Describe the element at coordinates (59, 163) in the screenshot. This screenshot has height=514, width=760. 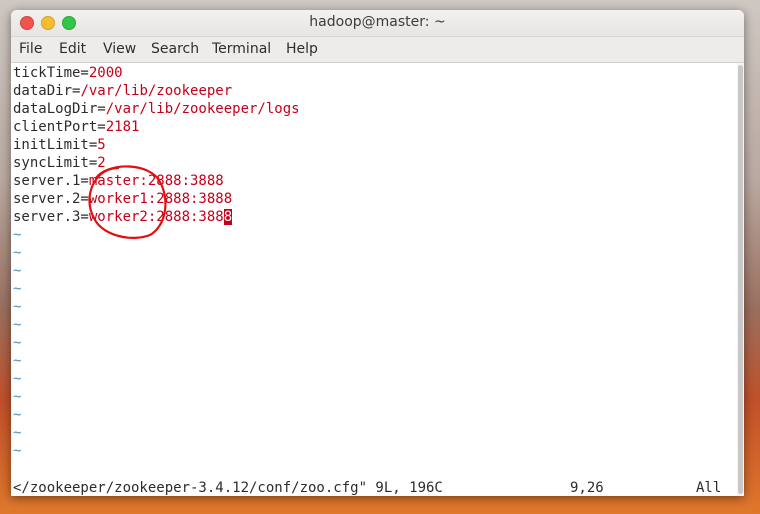
I see `config-line-synclimit: syncLimit=2` at that location.